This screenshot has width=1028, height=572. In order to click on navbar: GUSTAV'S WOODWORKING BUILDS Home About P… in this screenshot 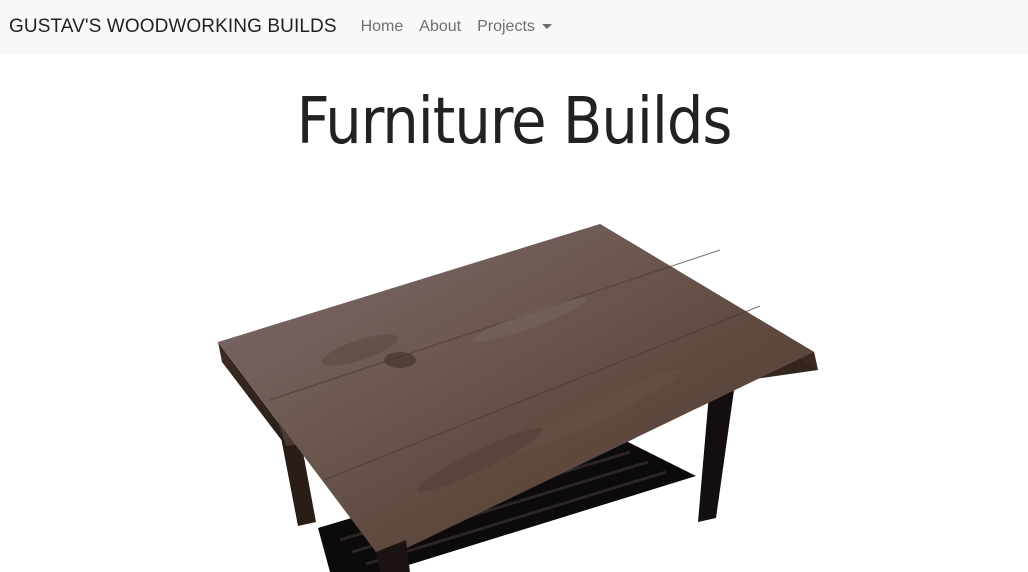, I will do `click(514, 27)`.